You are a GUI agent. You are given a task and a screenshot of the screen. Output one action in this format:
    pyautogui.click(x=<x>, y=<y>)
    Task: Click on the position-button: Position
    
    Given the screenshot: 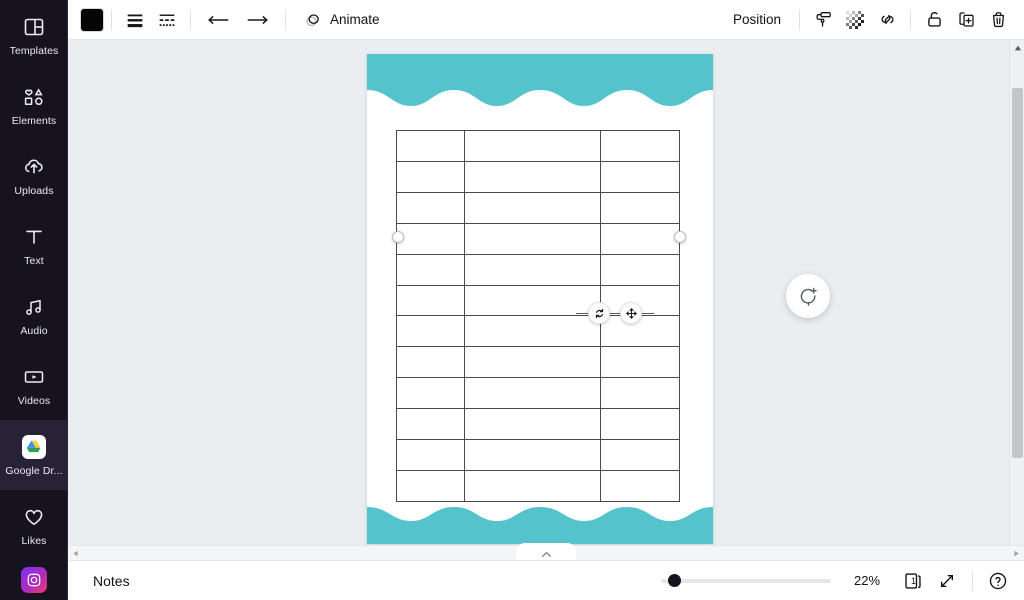 What is the action you would take?
    pyautogui.click(x=757, y=20)
    